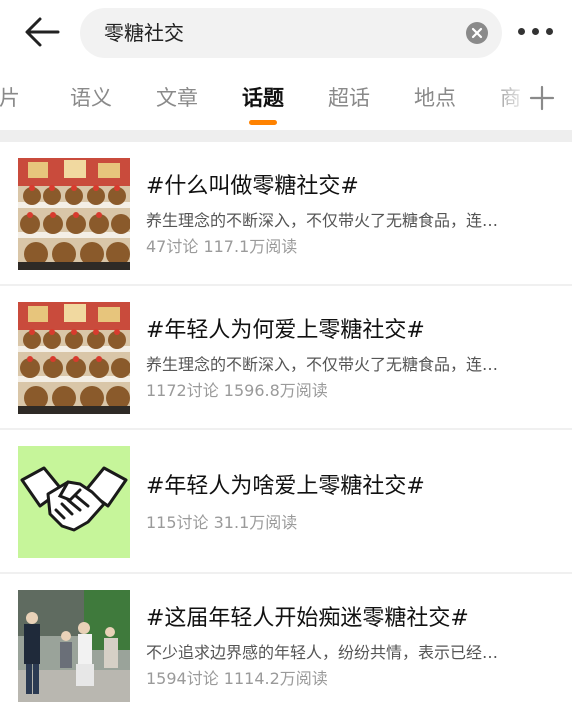 This screenshot has width=572, height=726. I want to click on tab-super-topics: 超话, so click(349, 98).